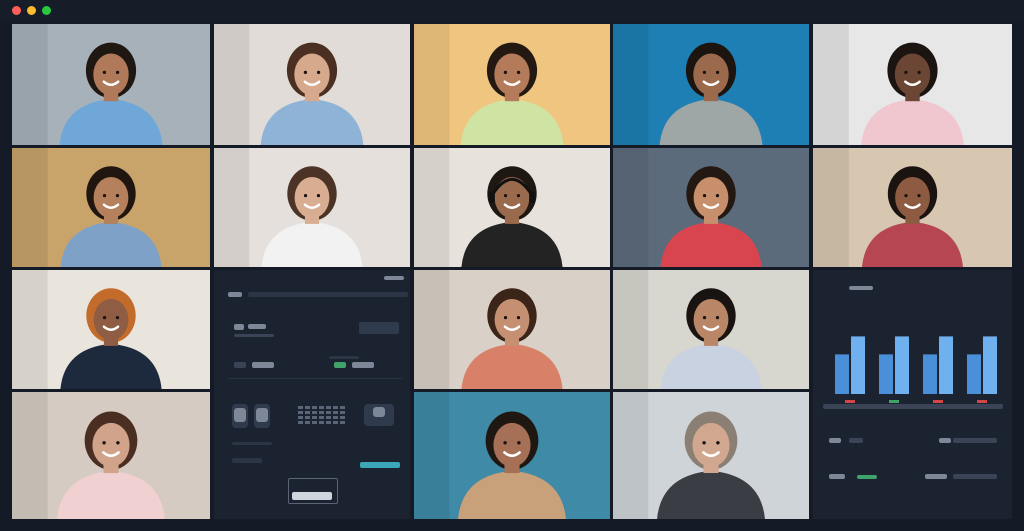 The image size is (1024, 531). Describe the element at coordinates (344, 357) in the screenshot. I see `label-line` at that location.